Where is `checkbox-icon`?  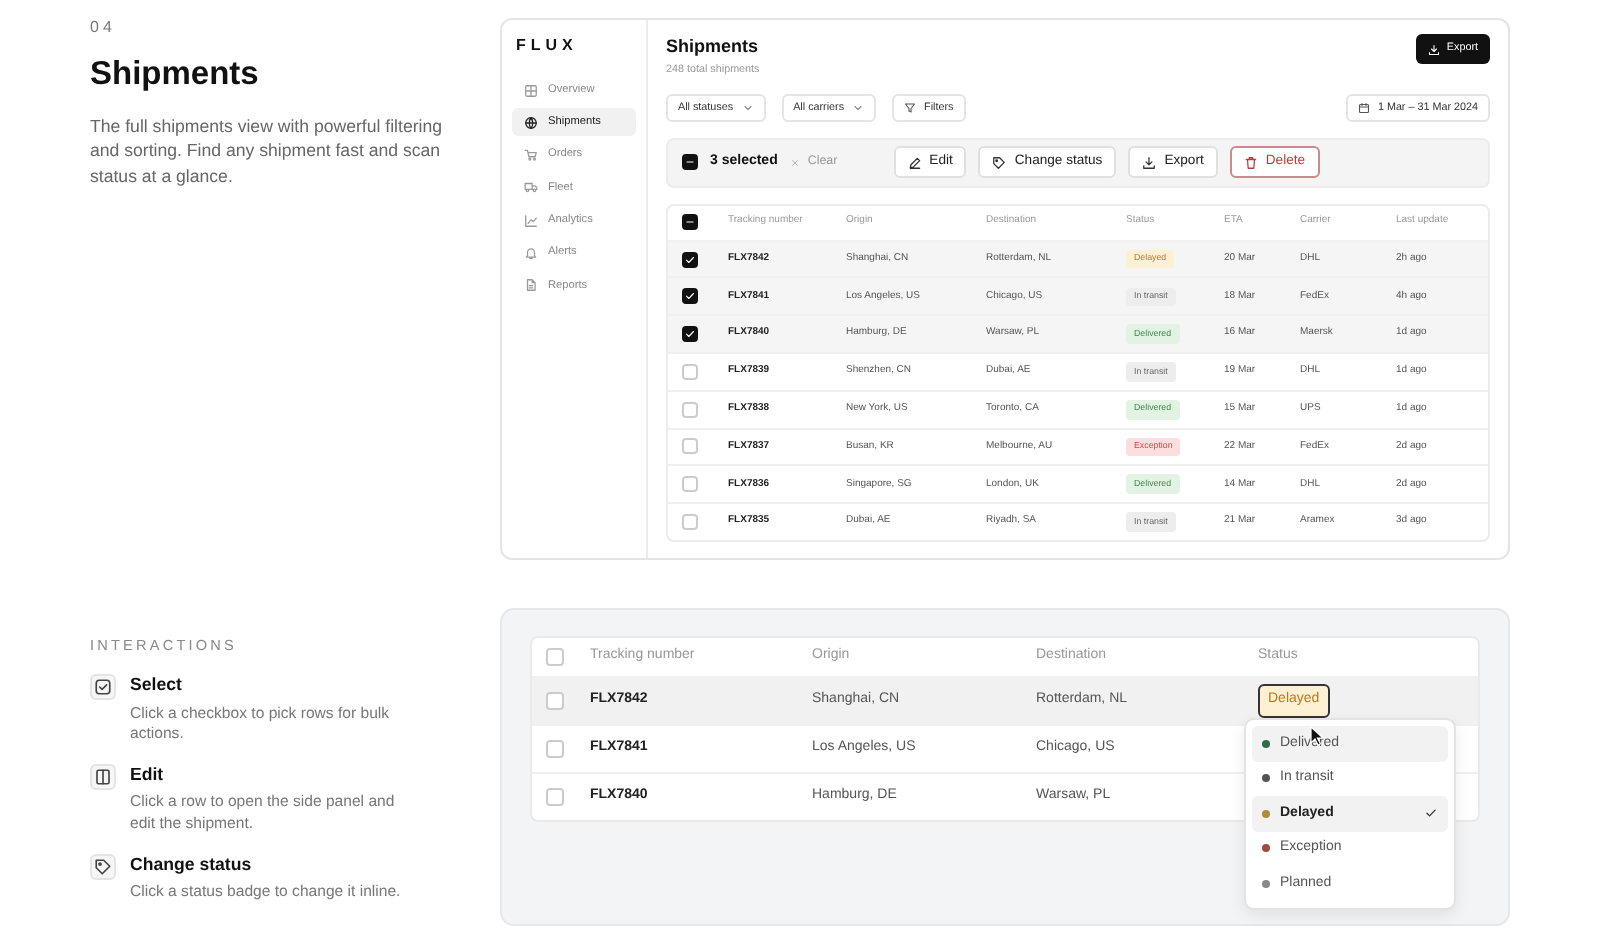 checkbox-icon is located at coordinates (103, 687).